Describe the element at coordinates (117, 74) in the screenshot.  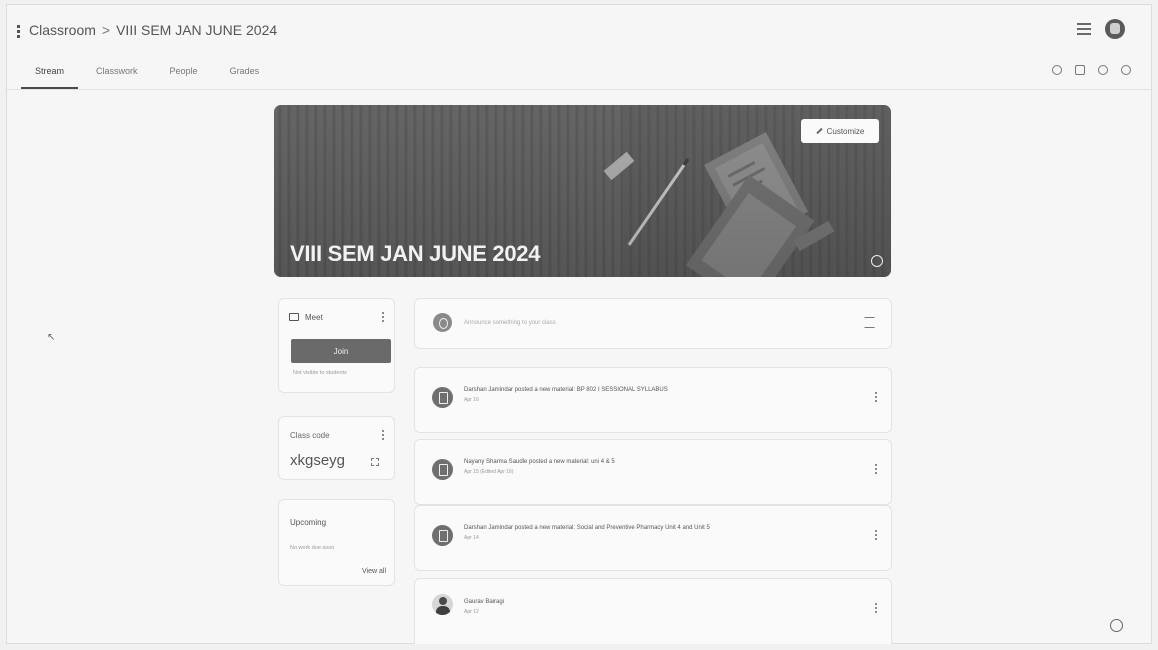
I see `tab-classwork: Classwork` at that location.